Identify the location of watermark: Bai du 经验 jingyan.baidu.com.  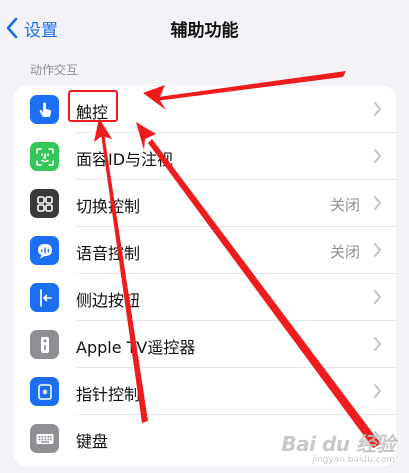
(338, 446).